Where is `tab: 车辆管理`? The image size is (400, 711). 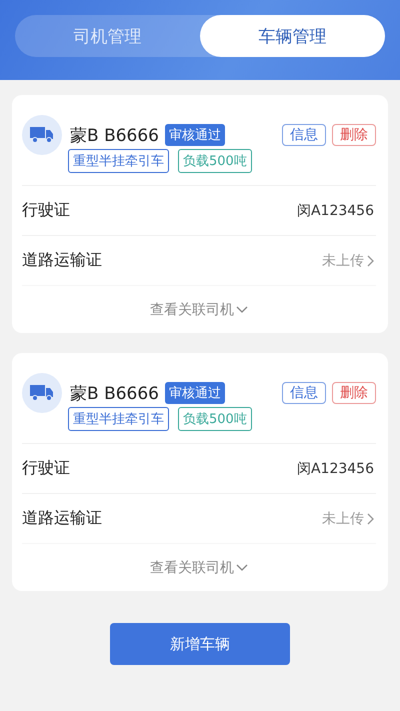 tab: 车辆管理 is located at coordinates (292, 36).